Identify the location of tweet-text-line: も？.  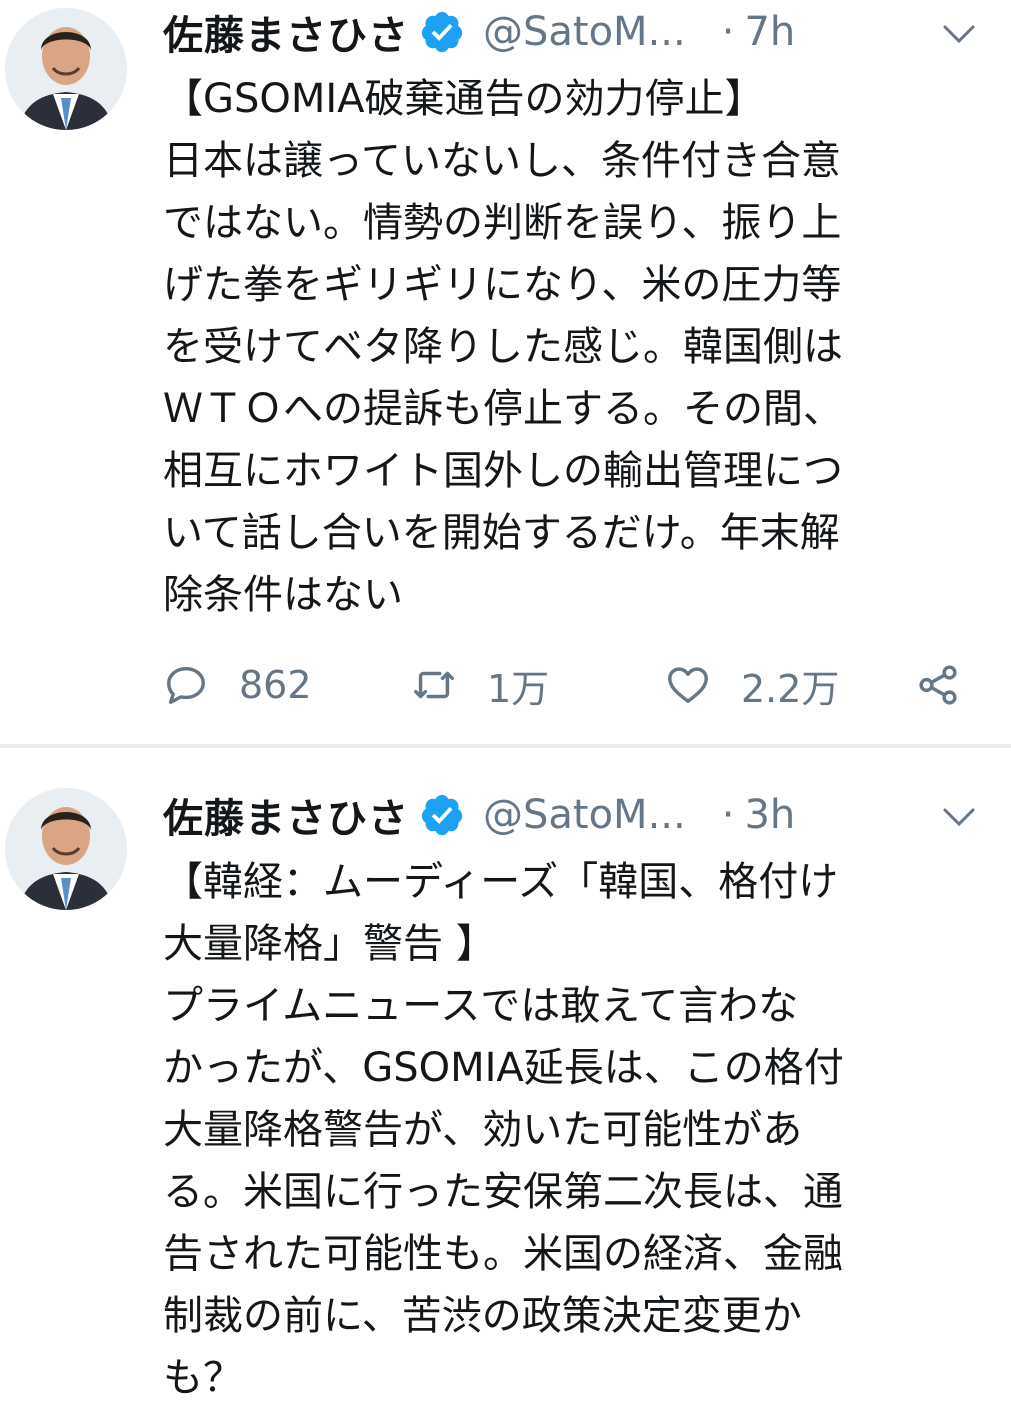
(203, 1378).